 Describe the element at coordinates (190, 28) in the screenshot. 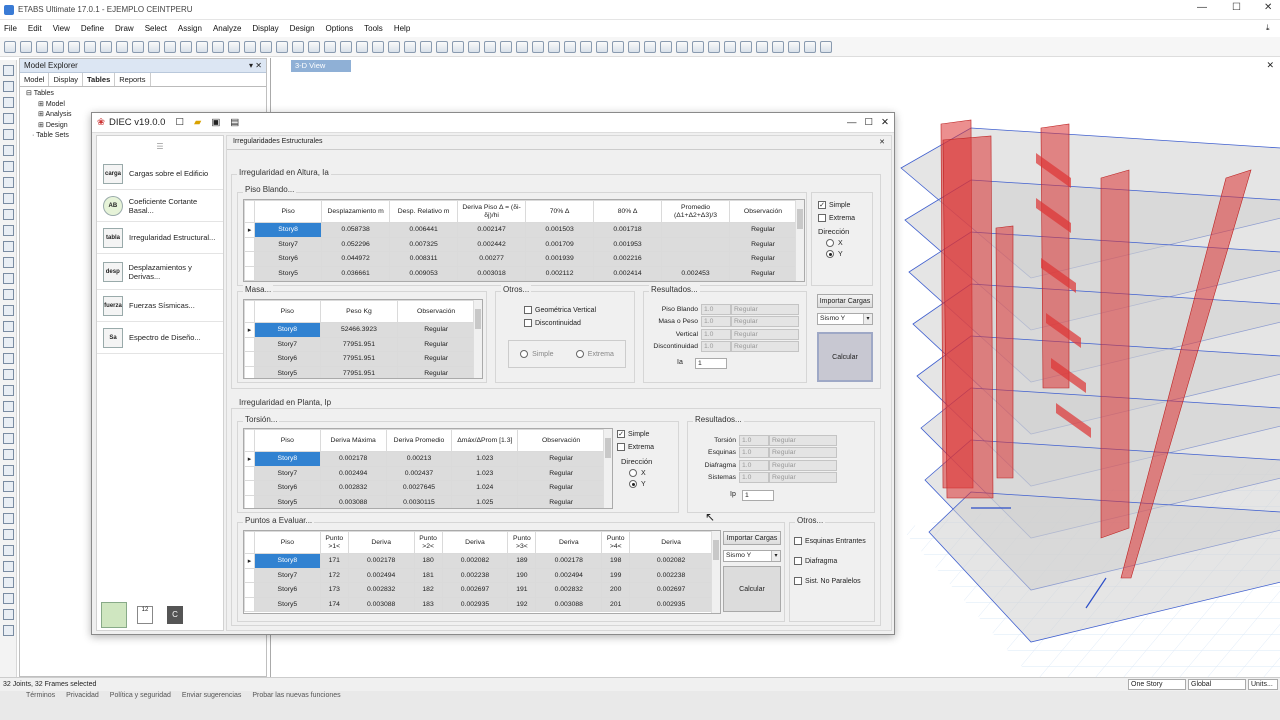

I see `menu-assign: Assign` at that location.